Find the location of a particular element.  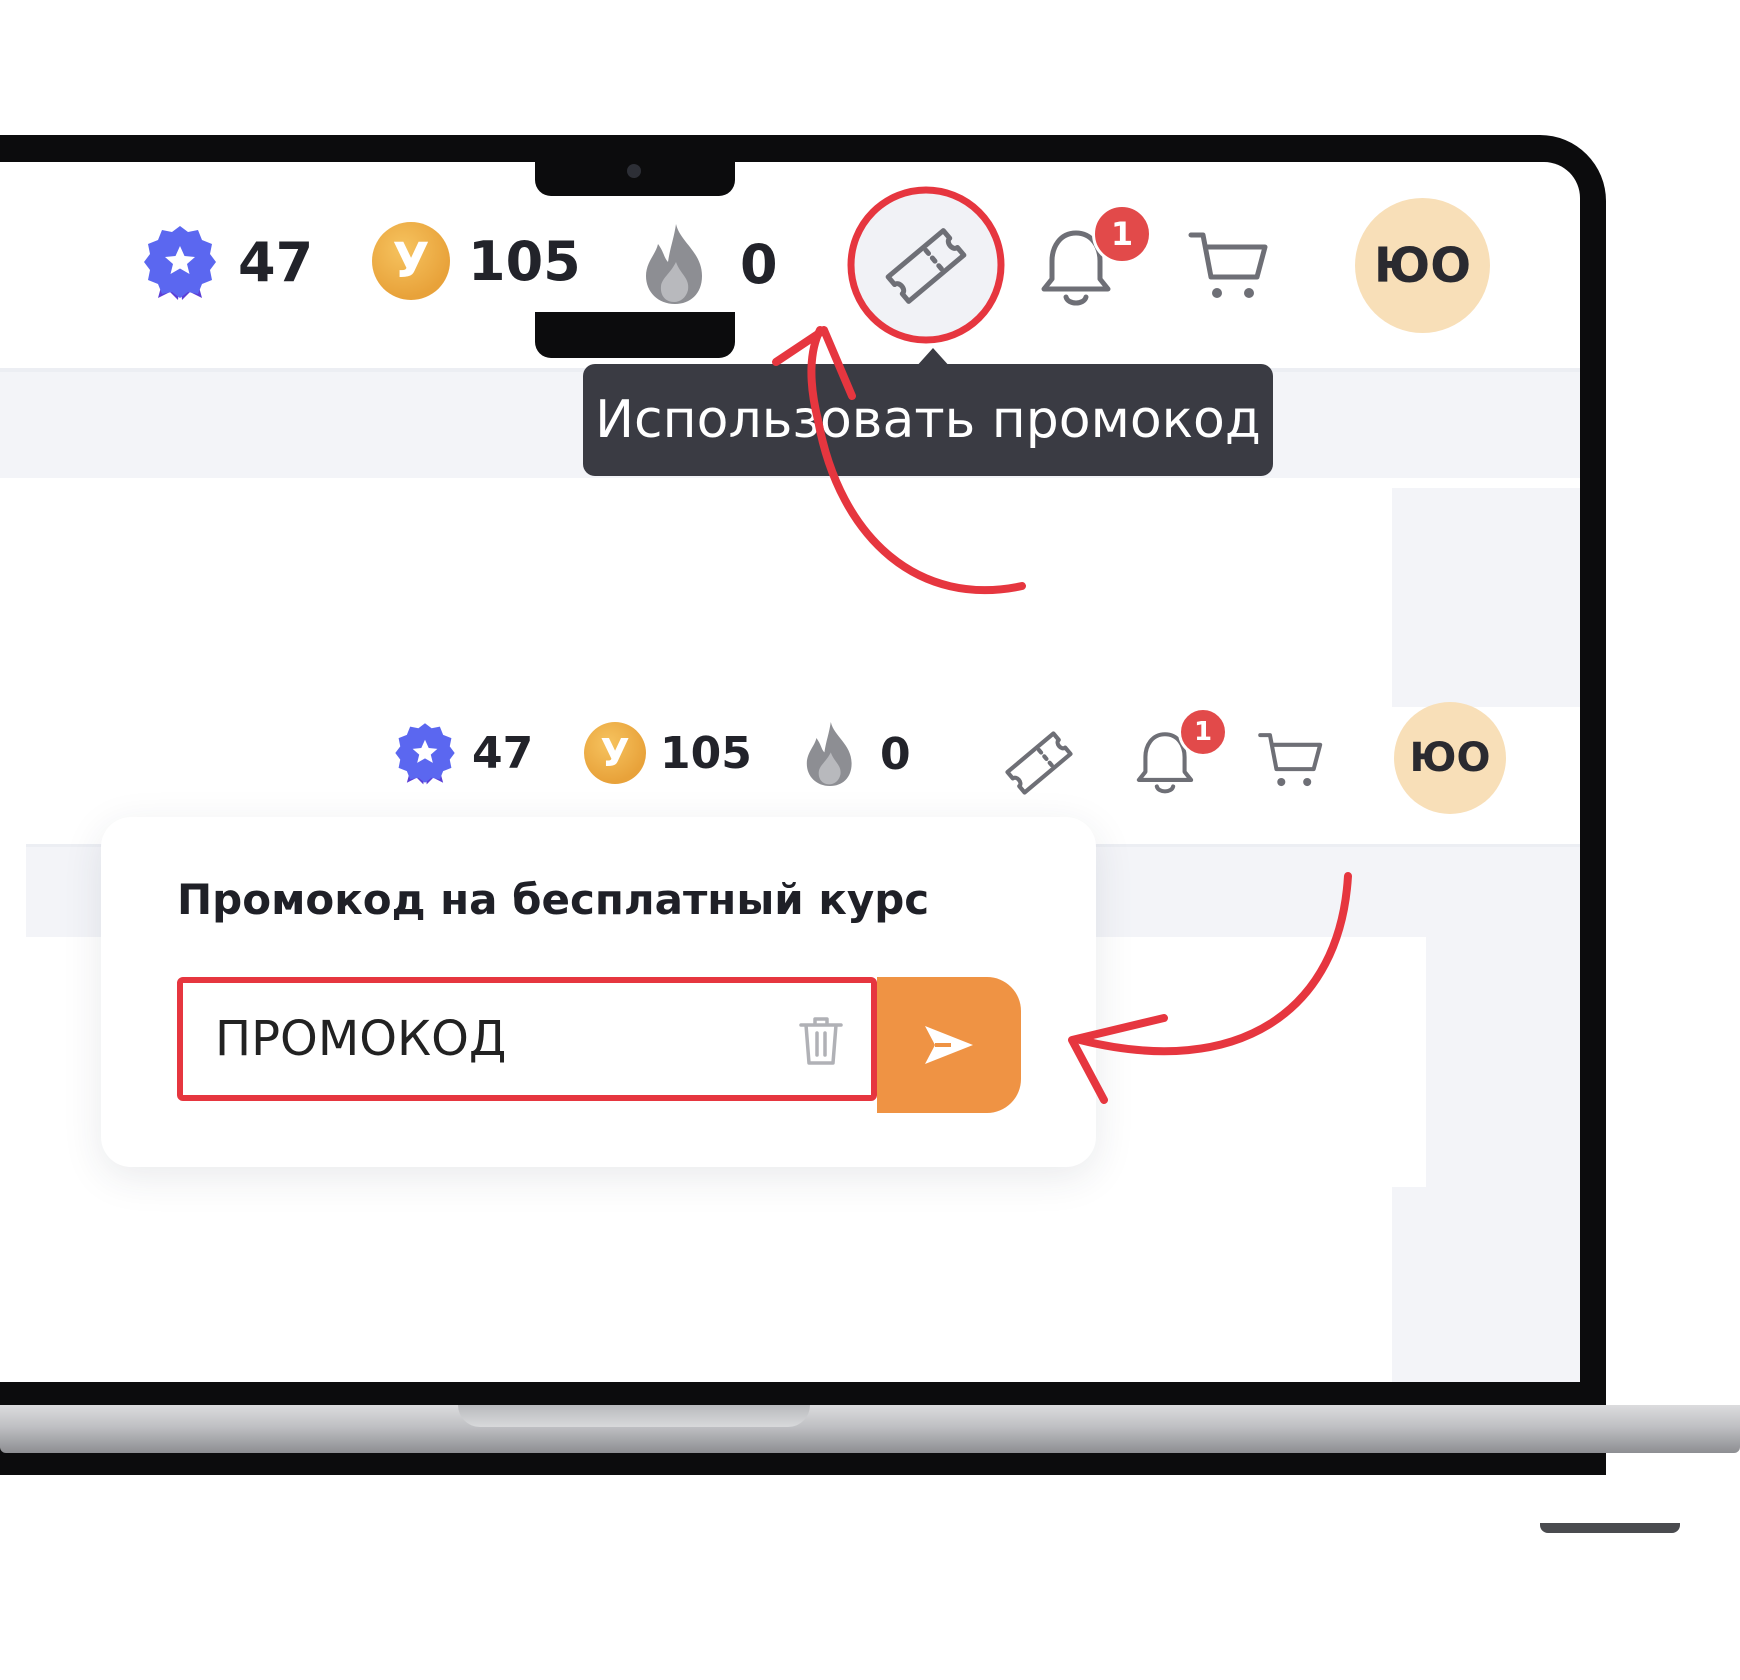

lower-streak-stat: 0 is located at coordinates (856, 754).